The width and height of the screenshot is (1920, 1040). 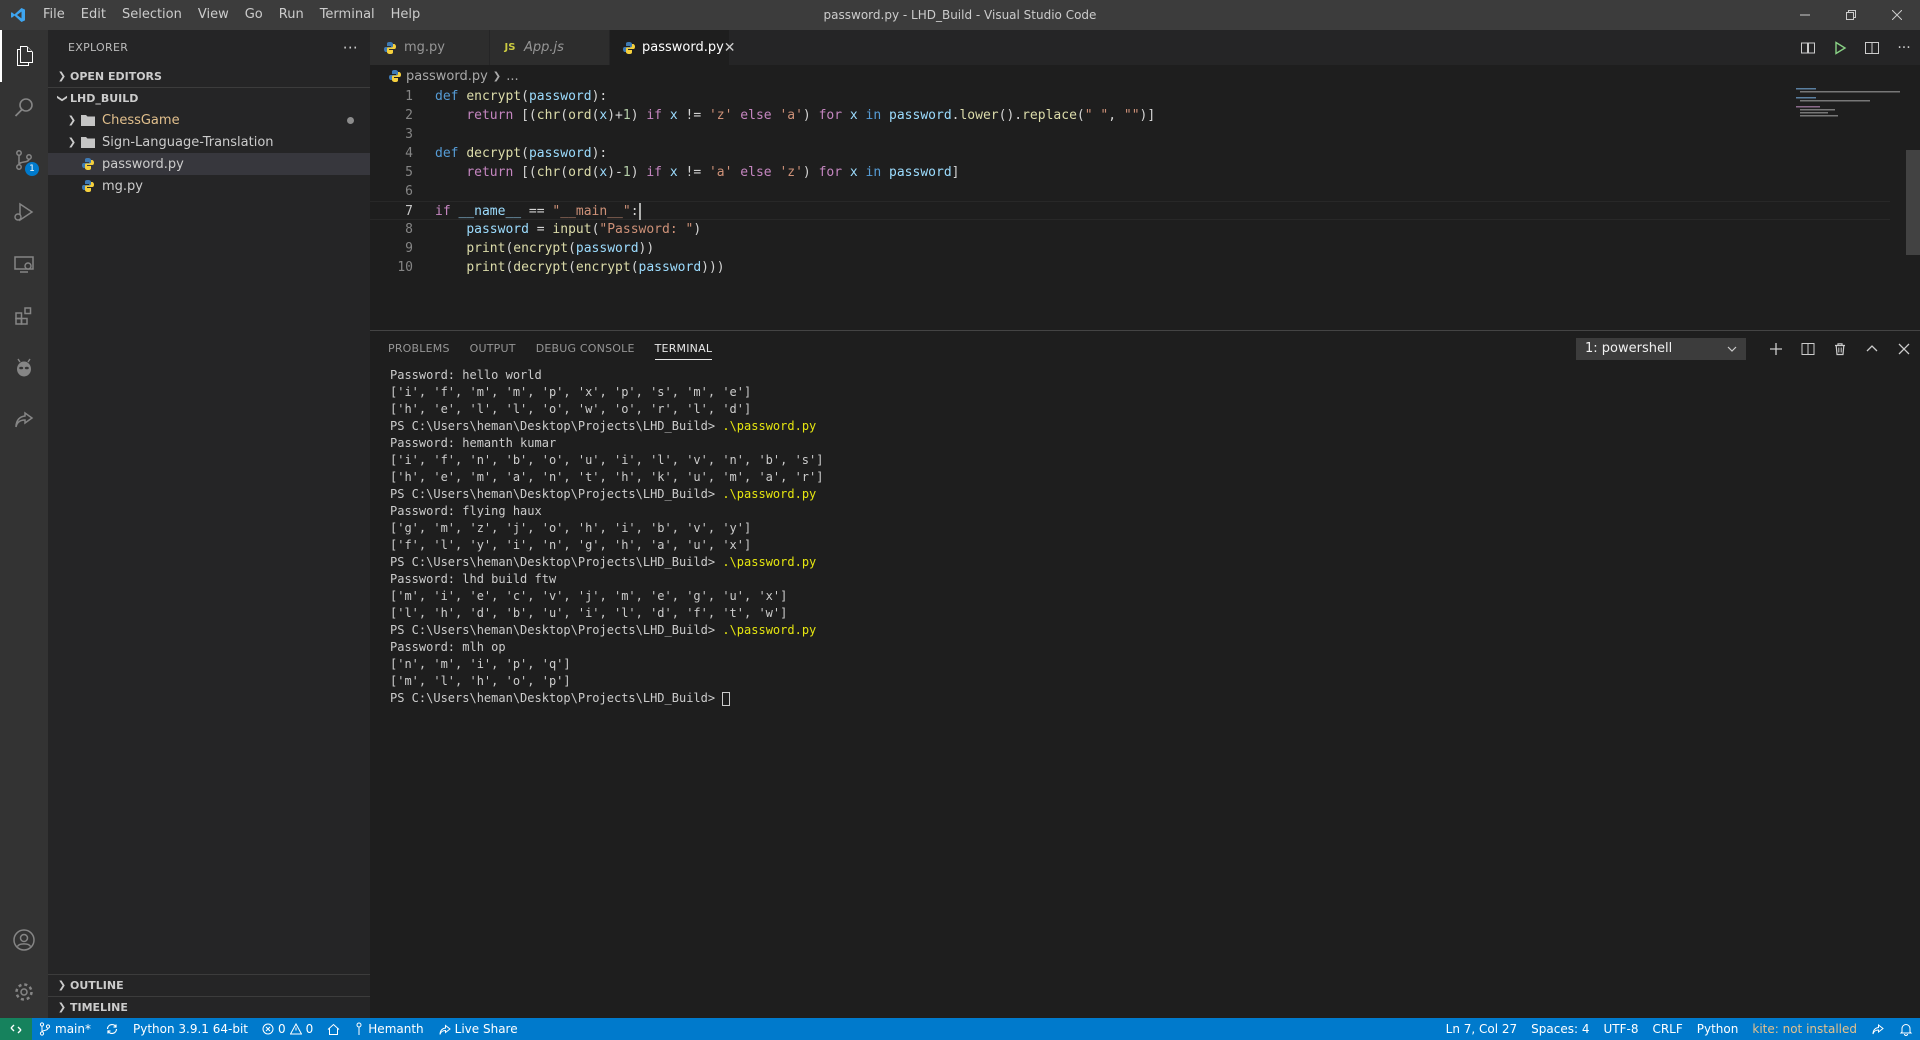 What do you see at coordinates (1130, 210) in the screenshot?
I see `code-line: 7 if __name__ == "__main__":` at bounding box center [1130, 210].